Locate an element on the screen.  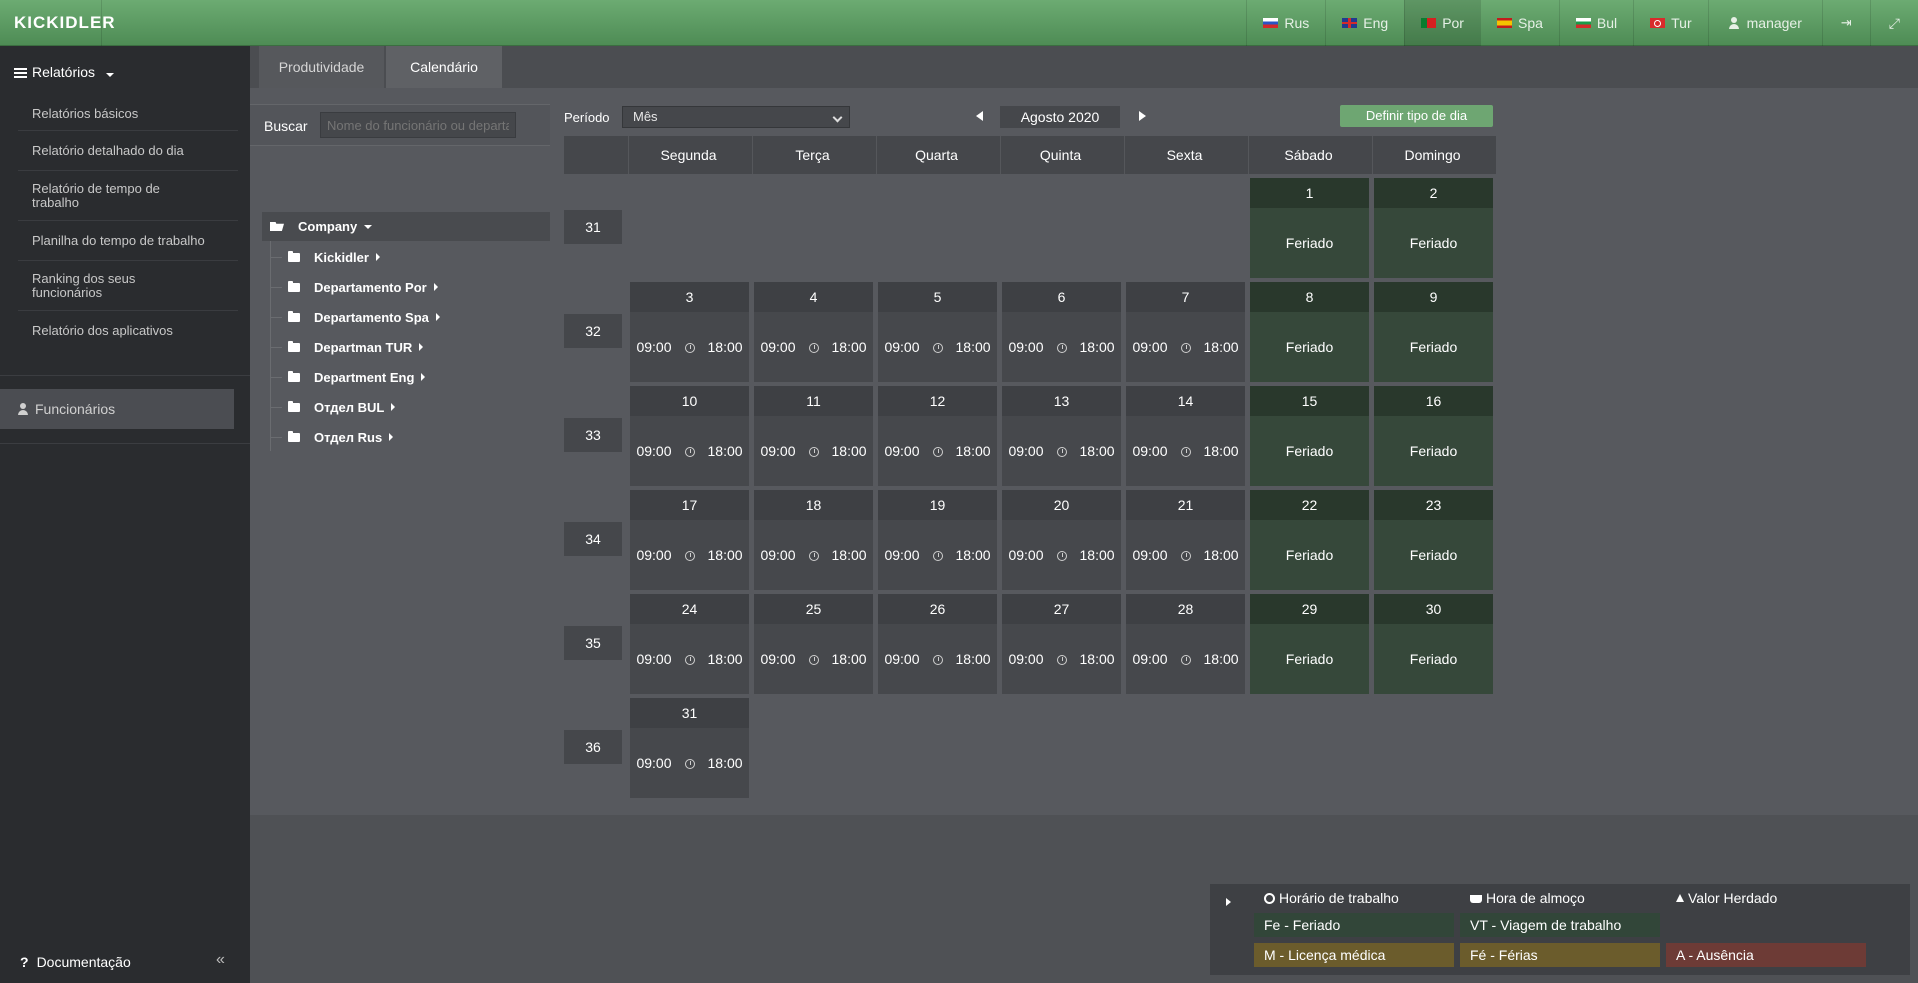
tree-node-departman-tur: Departman TUR is located at coordinates (346, 347).